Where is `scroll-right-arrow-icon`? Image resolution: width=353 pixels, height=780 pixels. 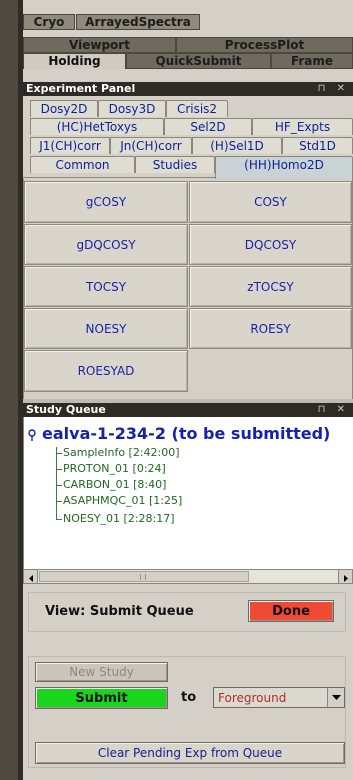 scroll-right-arrow-icon is located at coordinates (346, 578).